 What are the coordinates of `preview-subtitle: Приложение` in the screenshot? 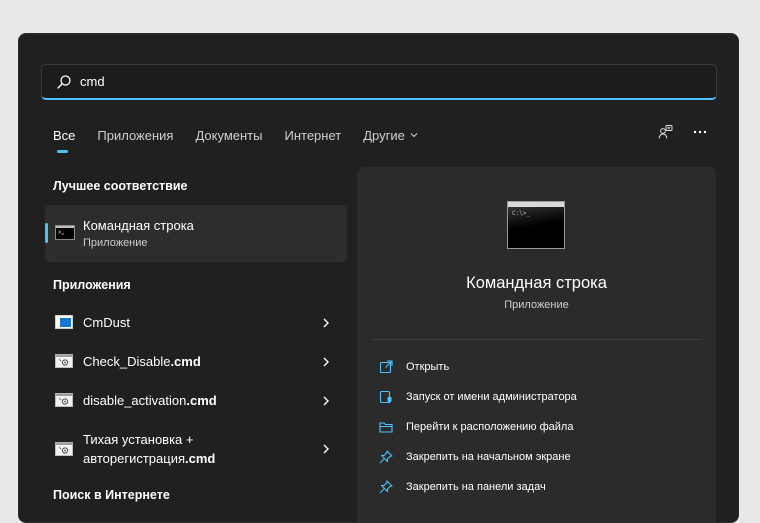 It's located at (536, 305).